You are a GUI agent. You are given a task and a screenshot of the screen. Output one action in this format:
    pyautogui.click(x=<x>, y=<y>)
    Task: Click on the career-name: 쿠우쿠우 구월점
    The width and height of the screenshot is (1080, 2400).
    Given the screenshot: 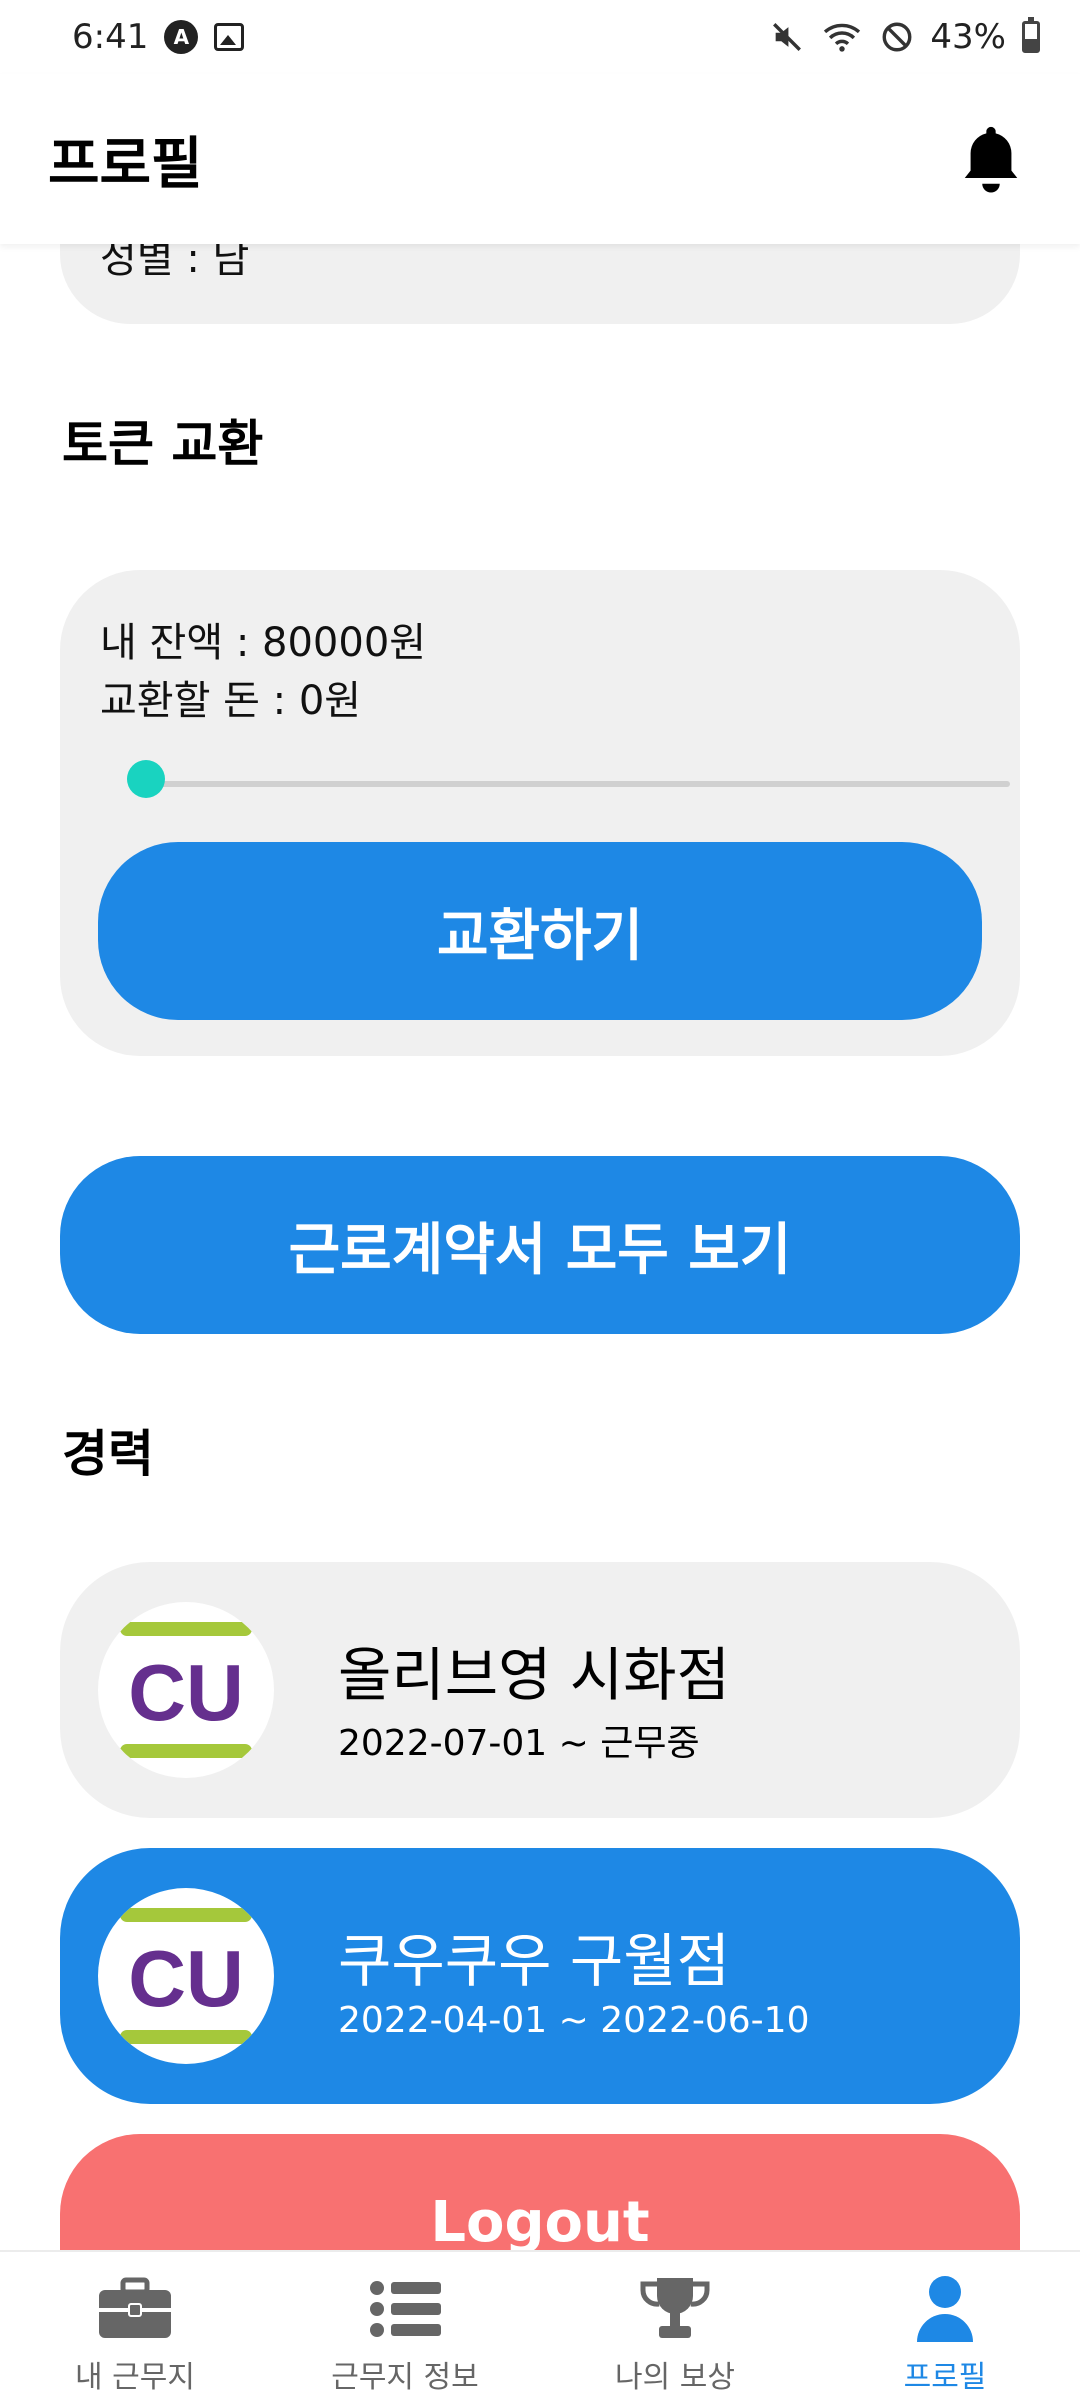 What is the action you would take?
    pyautogui.click(x=534, y=1961)
    